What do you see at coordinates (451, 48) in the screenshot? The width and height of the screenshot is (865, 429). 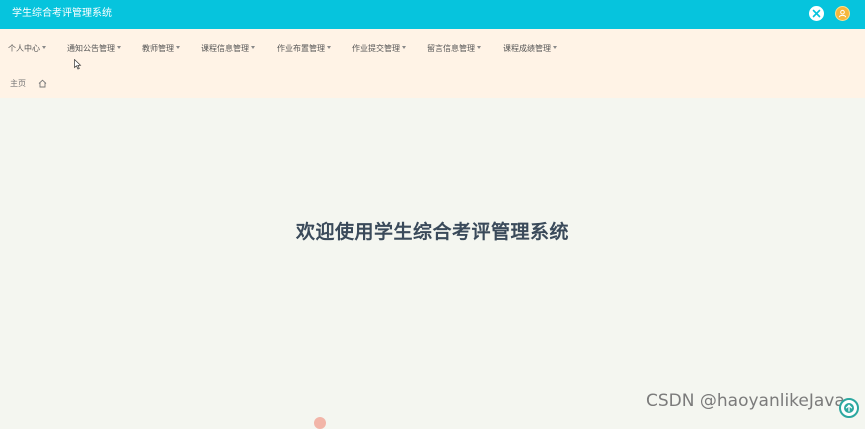 I see `nav-item-label: 留言信息管理` at bounding box center [451, 48].